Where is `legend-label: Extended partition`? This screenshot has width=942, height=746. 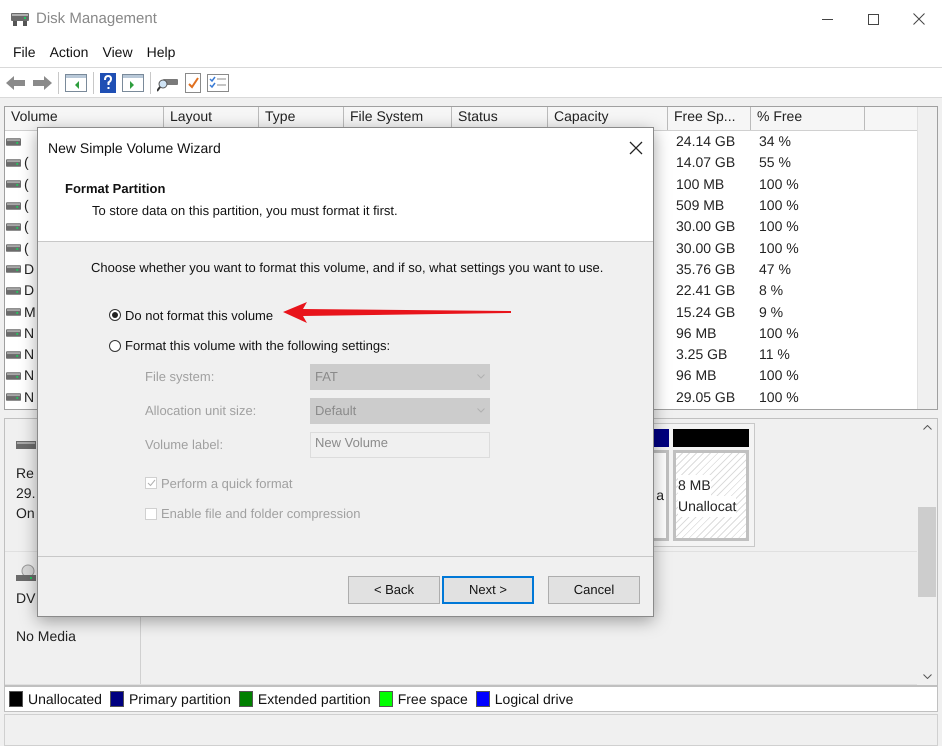 legend-label: Extended partition is located at coordinates (314, 699).